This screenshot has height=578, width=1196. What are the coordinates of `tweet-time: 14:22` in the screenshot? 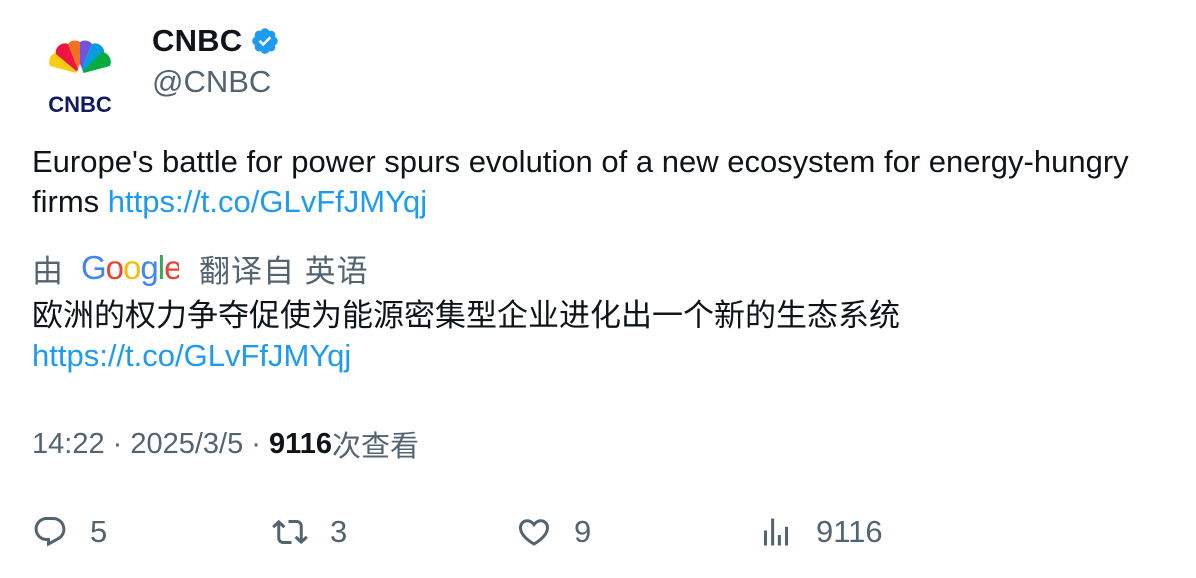 It's located at (68, 444).